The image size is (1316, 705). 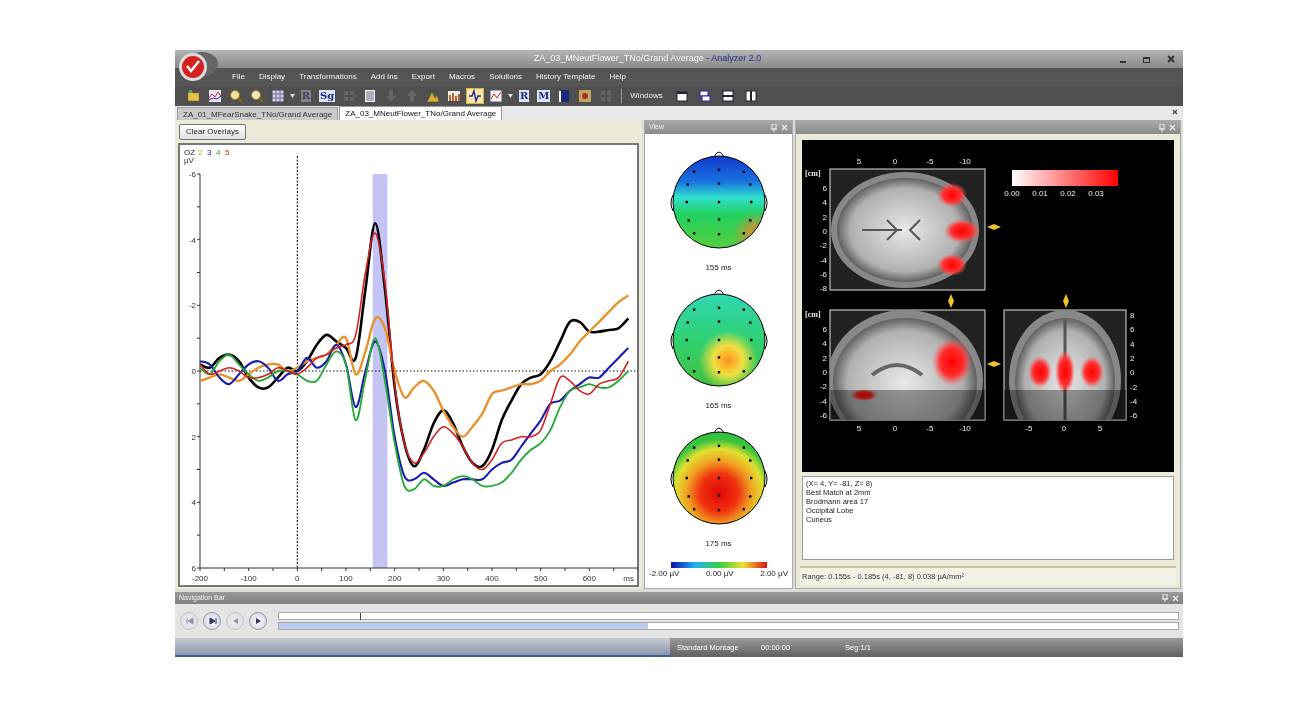 What do you see at coordinates (617, 77) in the screenshot?
I see `menu-item: Help` at bounding box center [617, 77].